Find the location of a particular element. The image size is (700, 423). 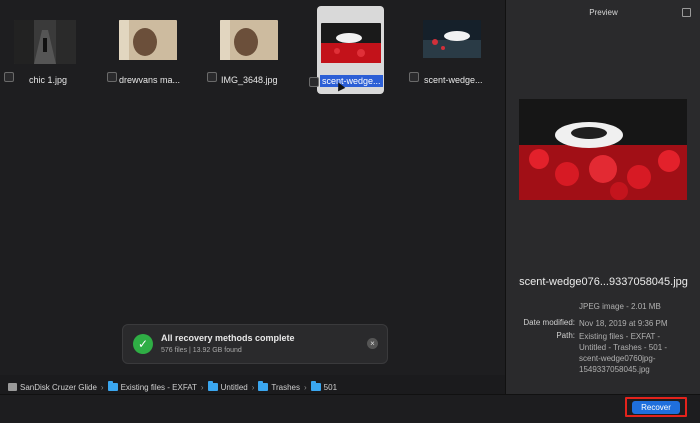

recover-button: Recover is located at coordinates (656, 407).